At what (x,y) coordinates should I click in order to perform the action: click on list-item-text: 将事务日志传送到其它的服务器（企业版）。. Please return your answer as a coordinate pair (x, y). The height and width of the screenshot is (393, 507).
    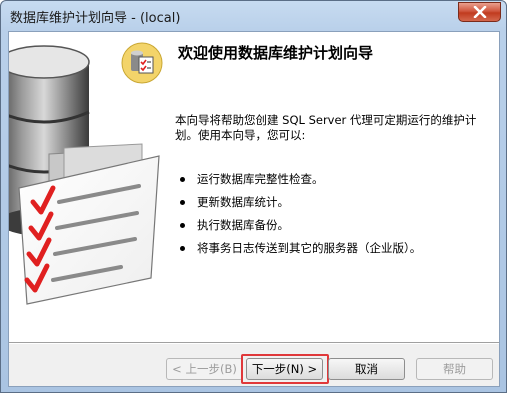
    Looking at the image, I should click on (309, 248).